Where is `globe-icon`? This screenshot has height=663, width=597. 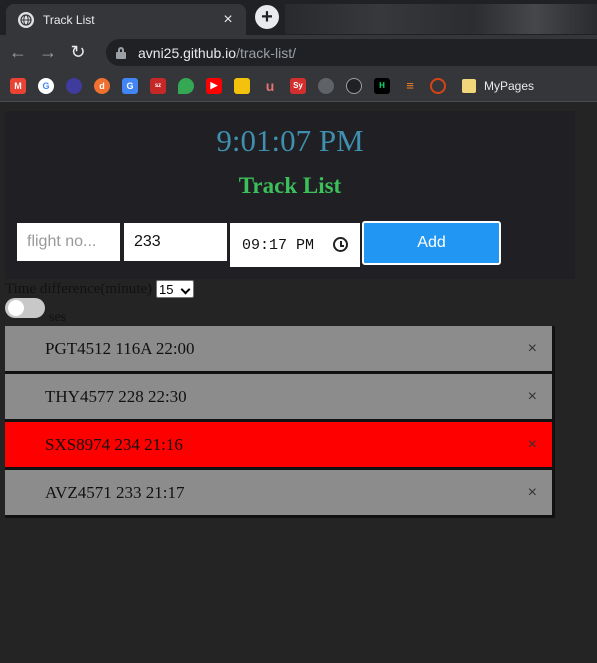 globe-icon is located at coordinates (26, 19).